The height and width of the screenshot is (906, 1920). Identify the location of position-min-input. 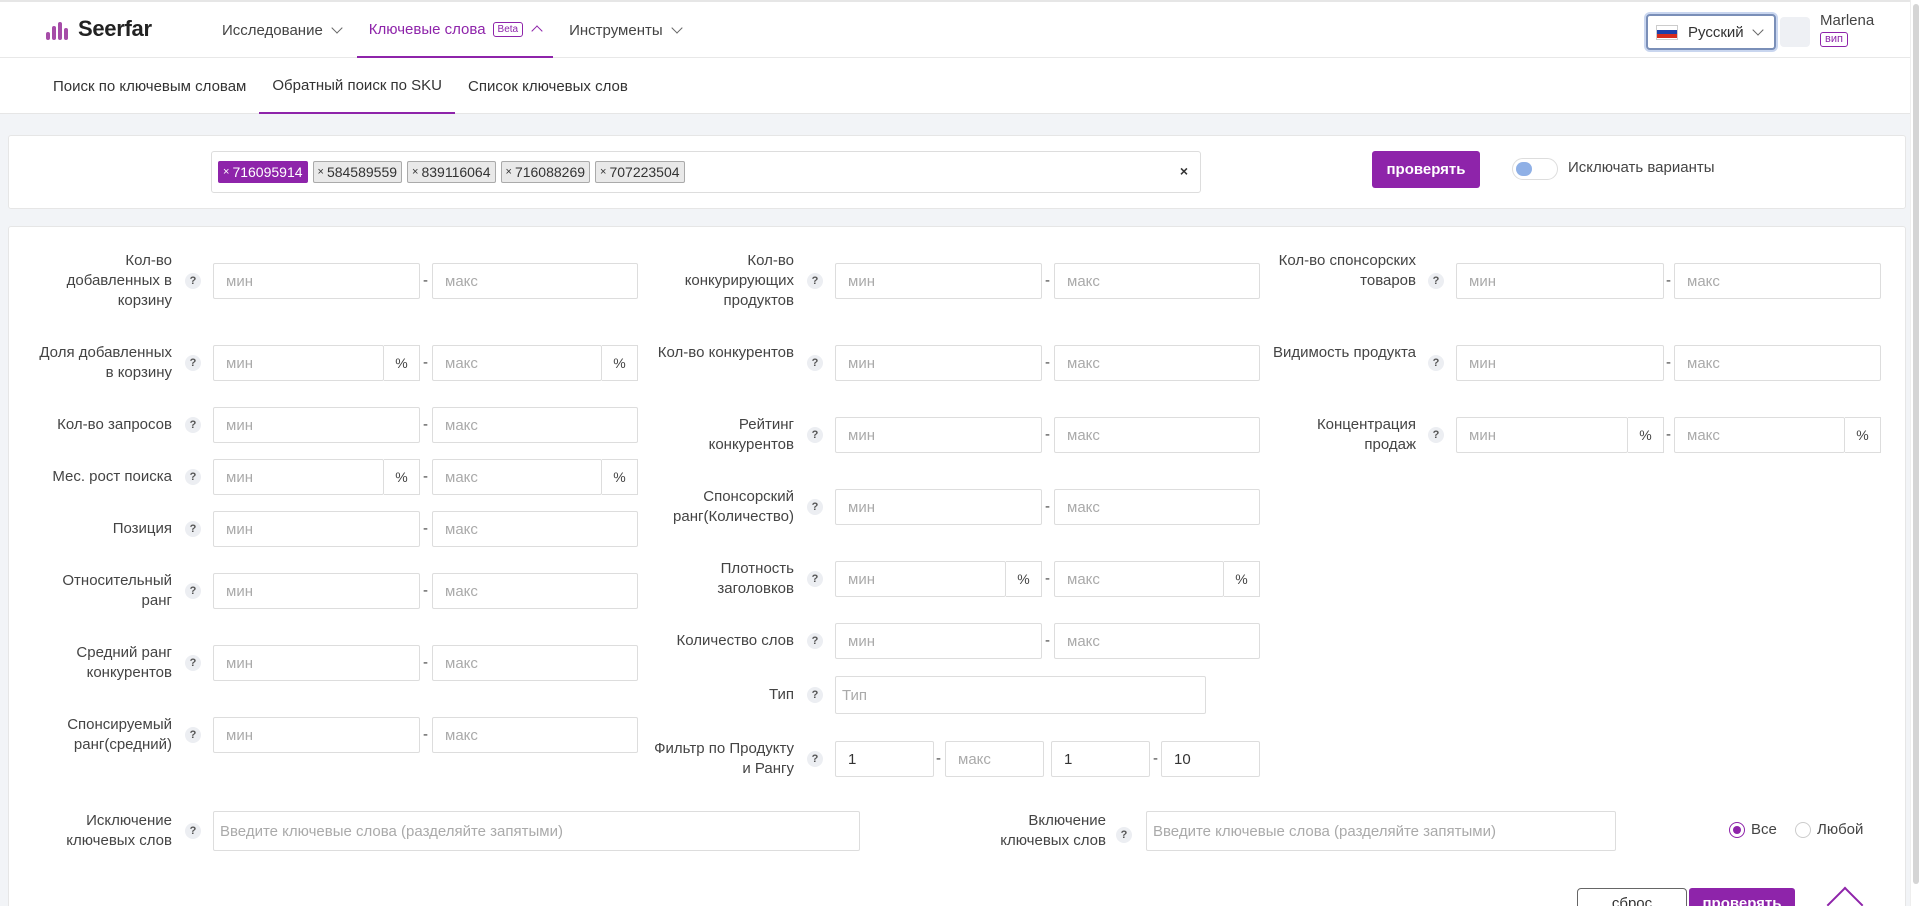
(316, 529).